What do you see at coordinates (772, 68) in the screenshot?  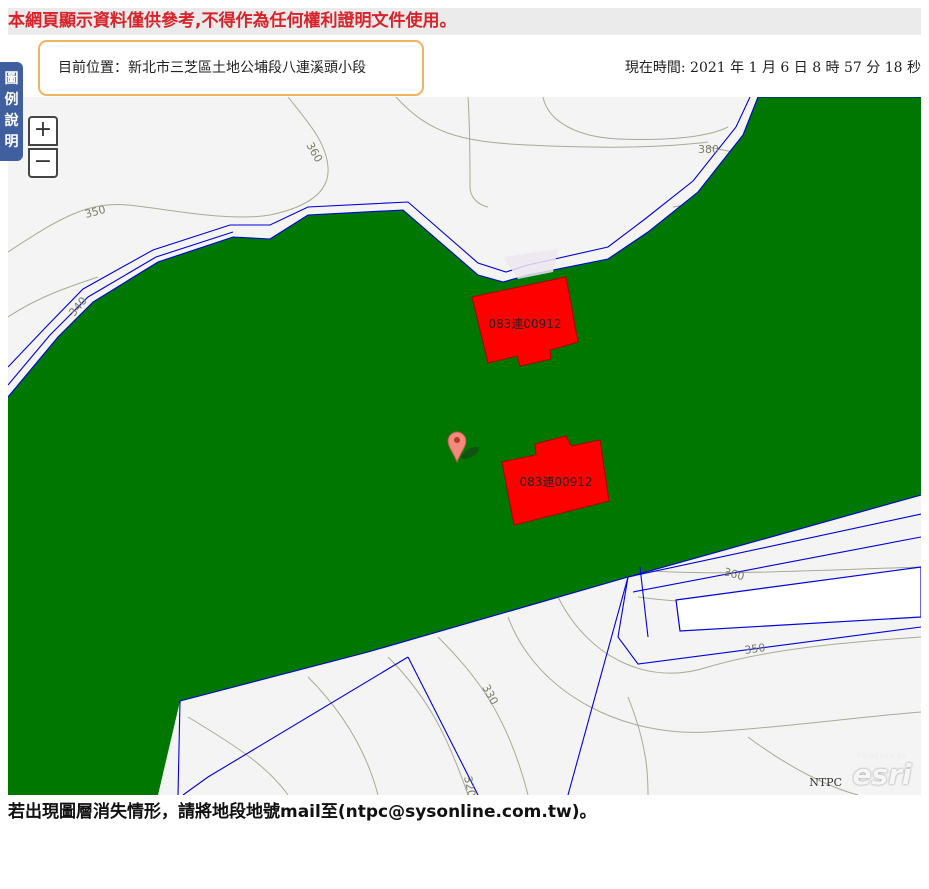 I see `current-time: 現在時間: 2021 年 1 月 6 日 8 時 57 分 18 秒` at bounding box center [772, 68].